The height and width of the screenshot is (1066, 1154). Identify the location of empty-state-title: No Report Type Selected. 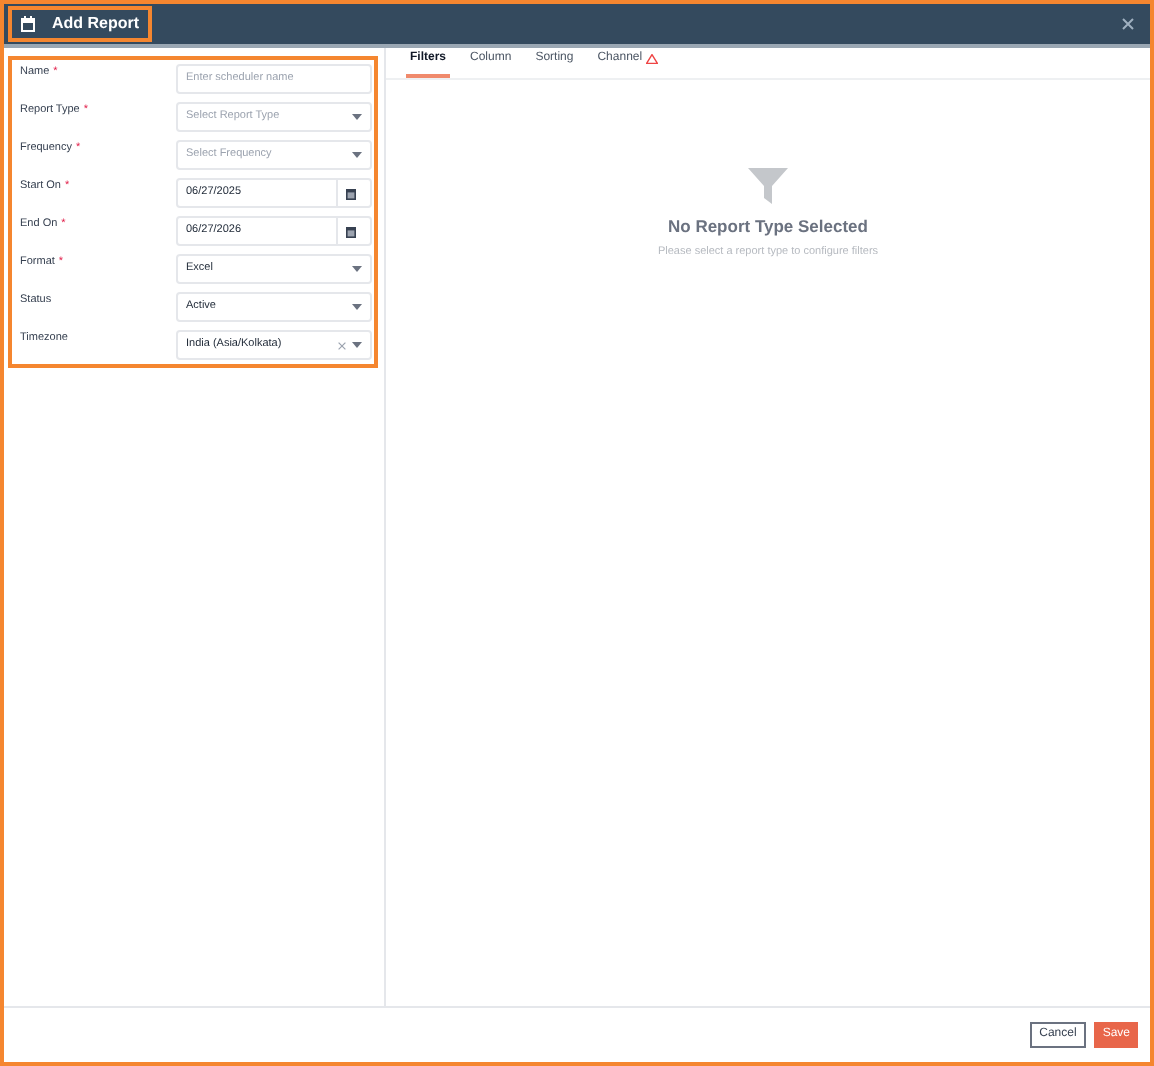
(768, 227).